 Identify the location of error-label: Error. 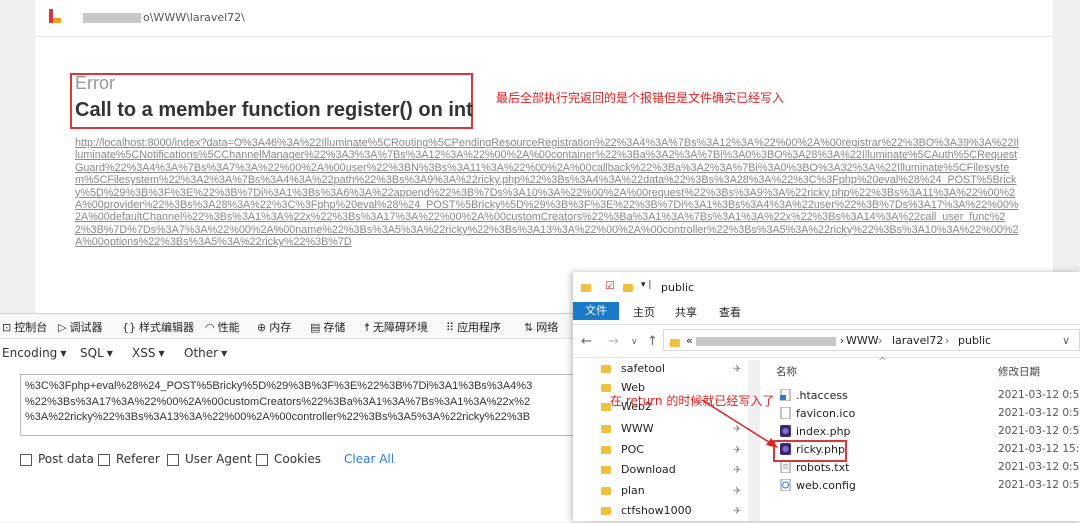
(95, 83).